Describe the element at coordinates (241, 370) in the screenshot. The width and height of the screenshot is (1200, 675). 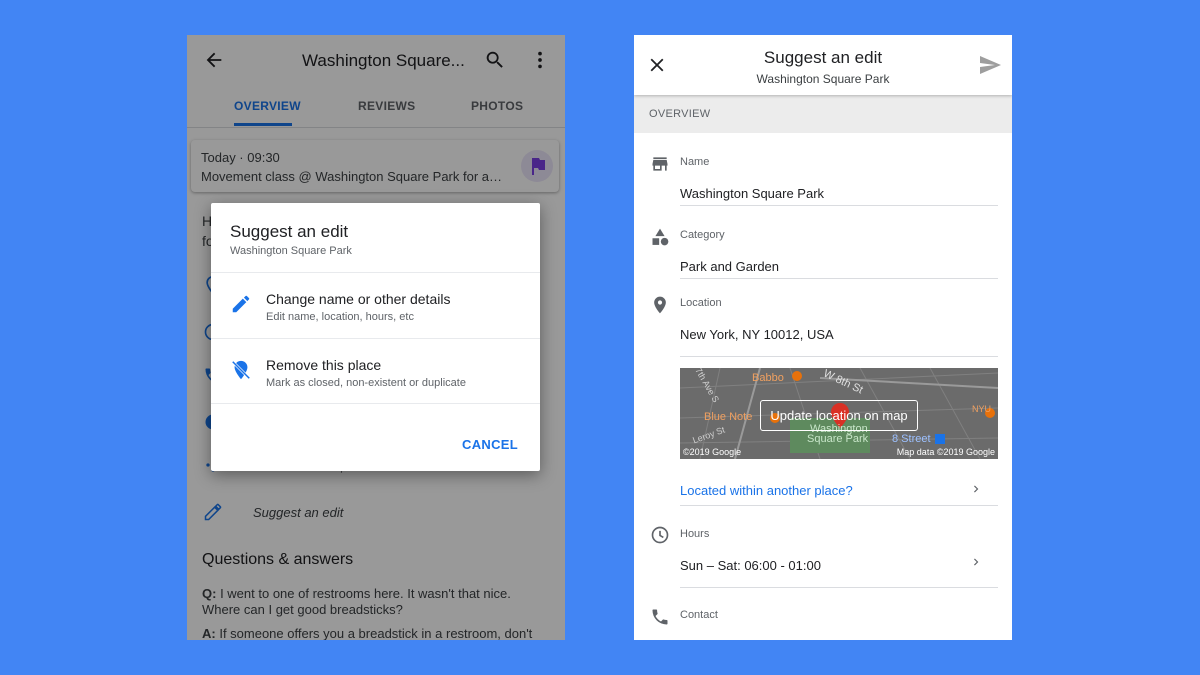
I see `location-off-icon` at that location.